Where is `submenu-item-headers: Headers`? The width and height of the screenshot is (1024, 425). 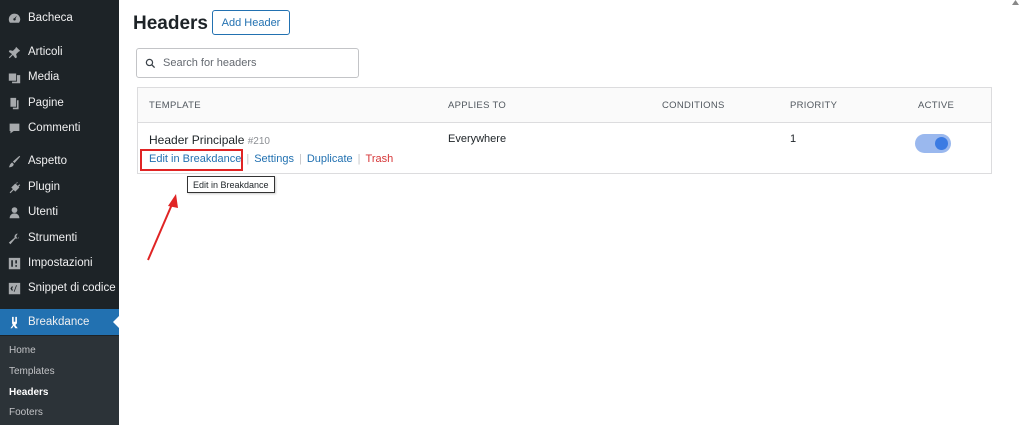 submenu-item-headers: Headers is located at coordinates (28, 392).